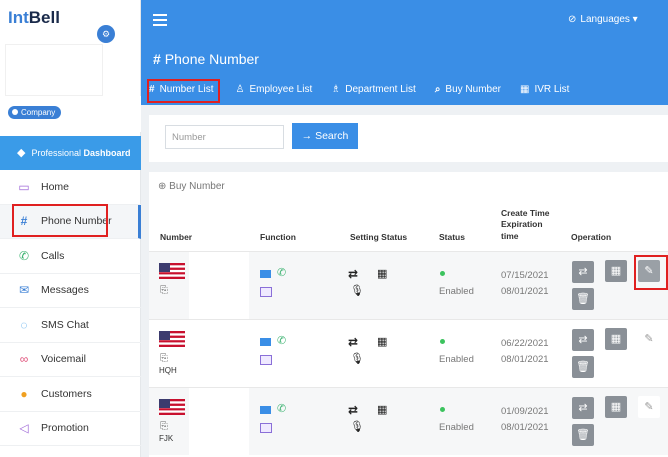 The height and width of the screenshot is (457, 668). What do you see at coordinates (106, 34) in the screenshot?
I see `settings-badge-icon: ⚙` at bounding box center [106, 34].